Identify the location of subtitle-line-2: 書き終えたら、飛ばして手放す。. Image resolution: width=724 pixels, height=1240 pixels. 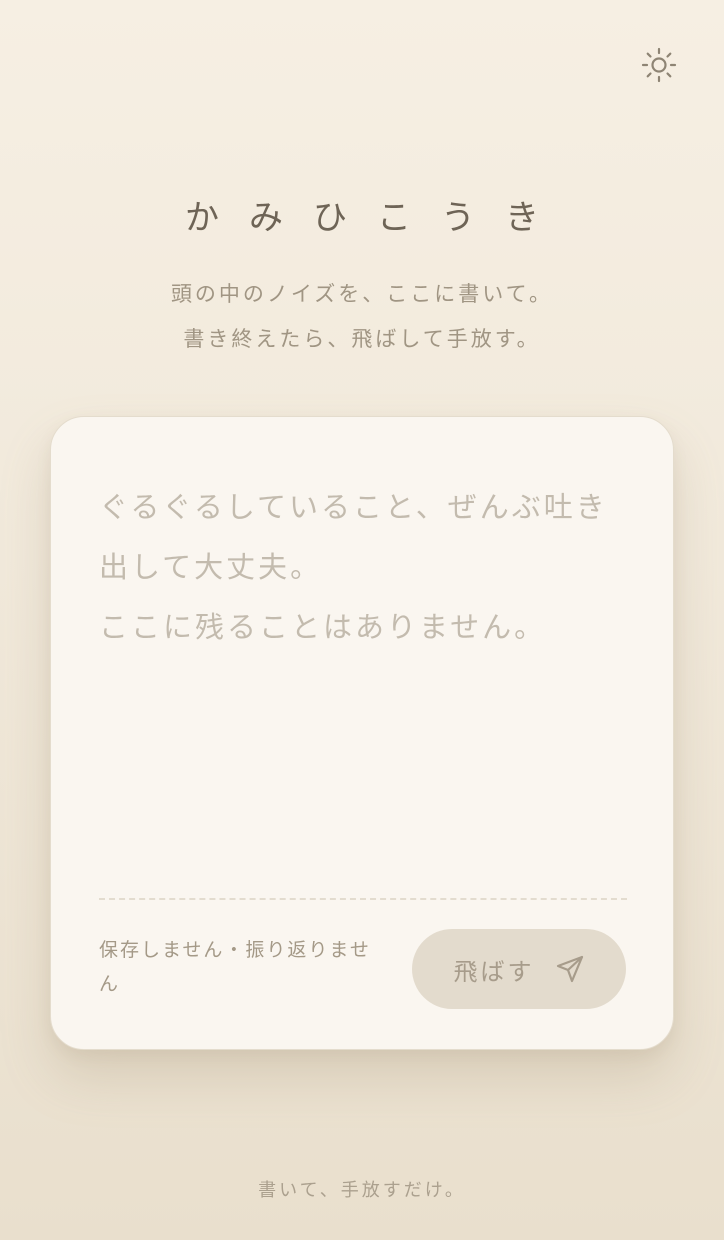
(362, 339).